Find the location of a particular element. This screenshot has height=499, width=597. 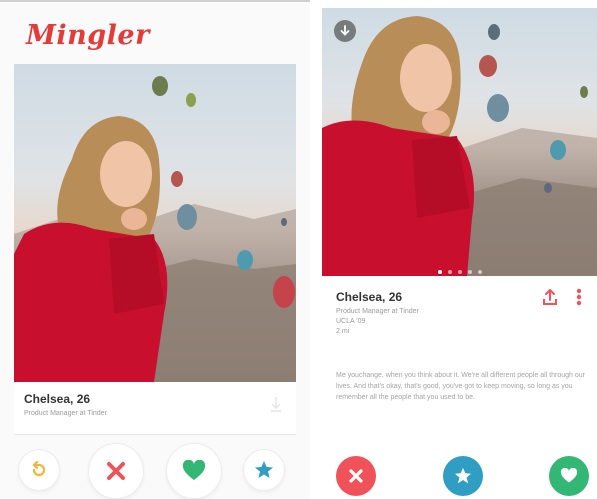

rewind-button is located at coordinates (39, 470).